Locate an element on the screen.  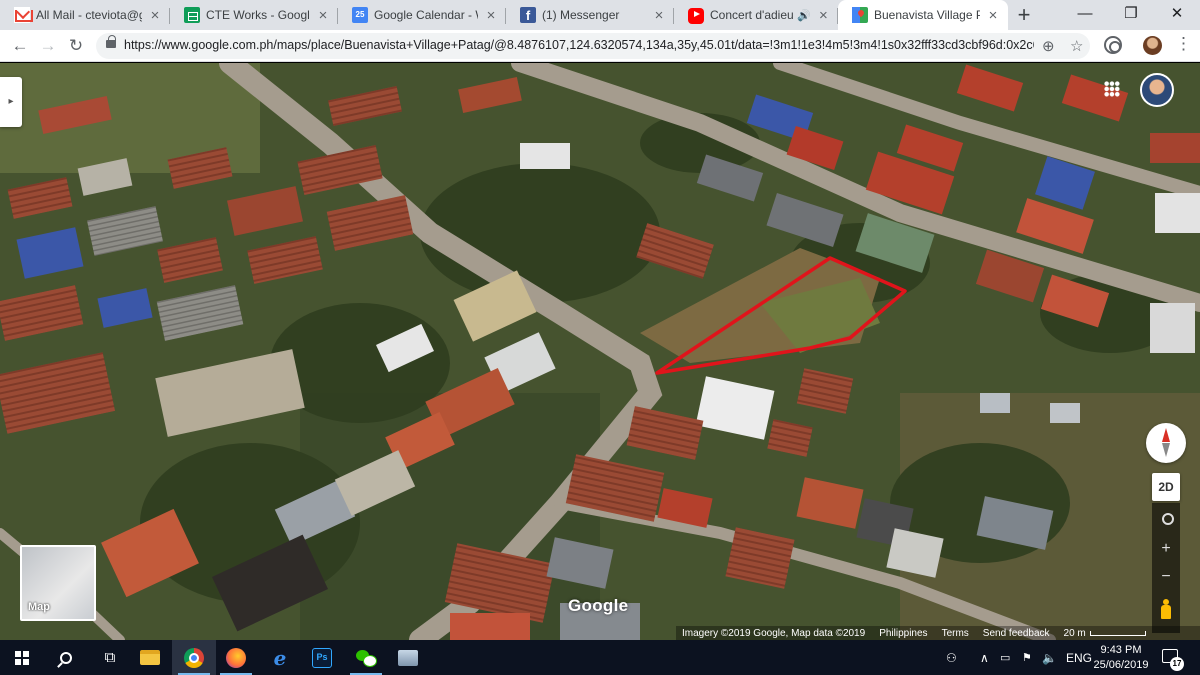
start-button is located at coordinates (22, 657).